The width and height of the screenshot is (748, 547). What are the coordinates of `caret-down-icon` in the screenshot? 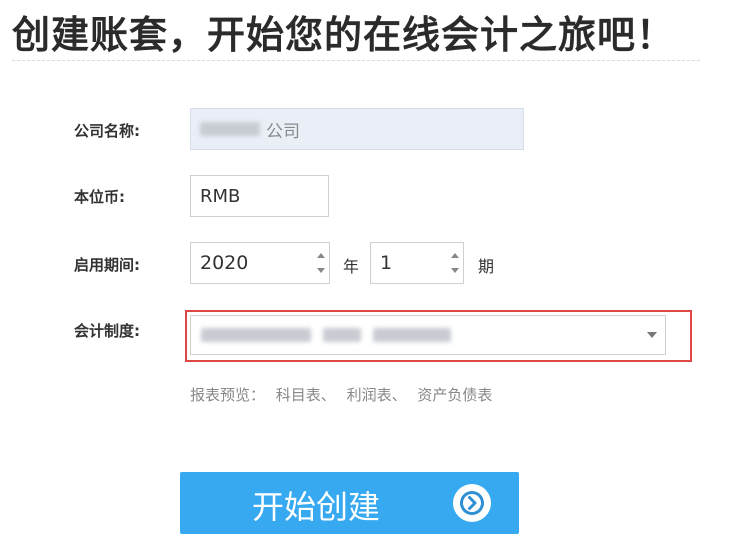 It's located at (652, 335).